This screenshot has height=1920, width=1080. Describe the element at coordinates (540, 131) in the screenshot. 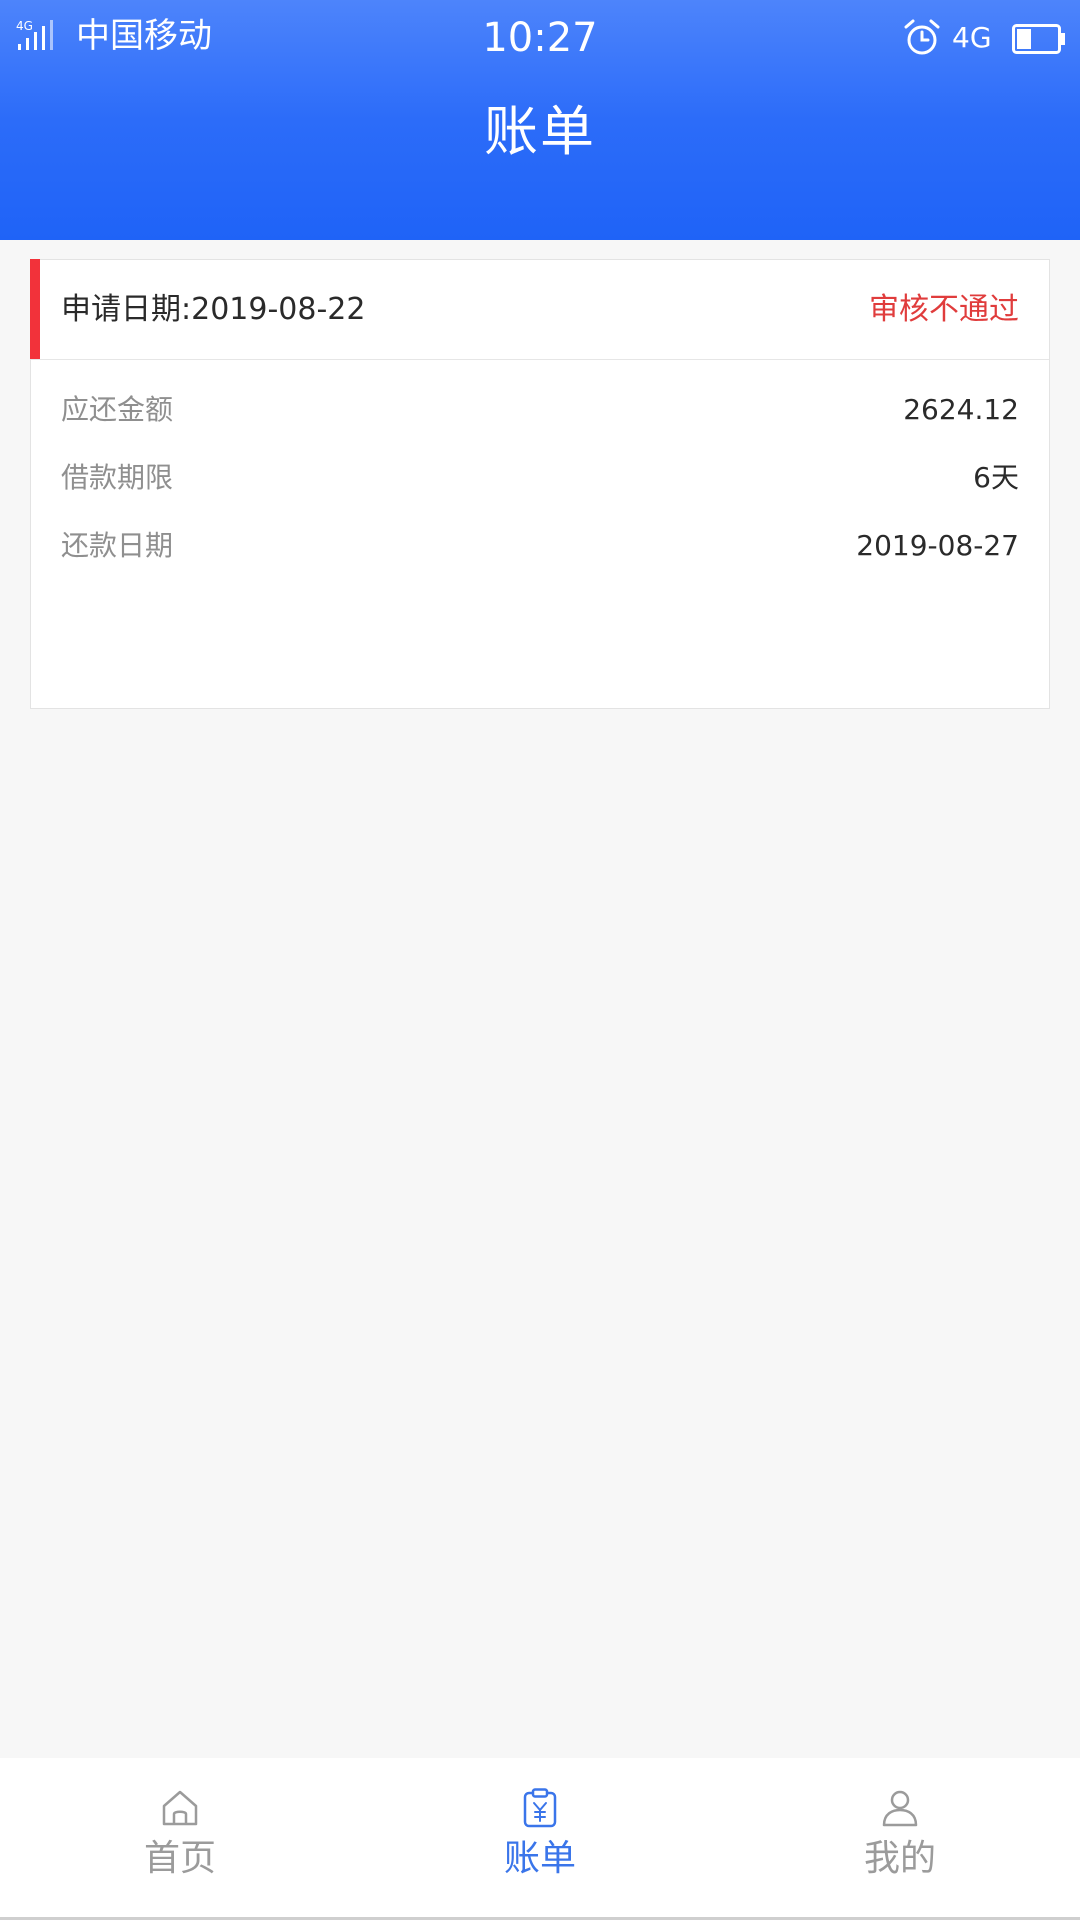

I see `page-title: 账单` at that location.